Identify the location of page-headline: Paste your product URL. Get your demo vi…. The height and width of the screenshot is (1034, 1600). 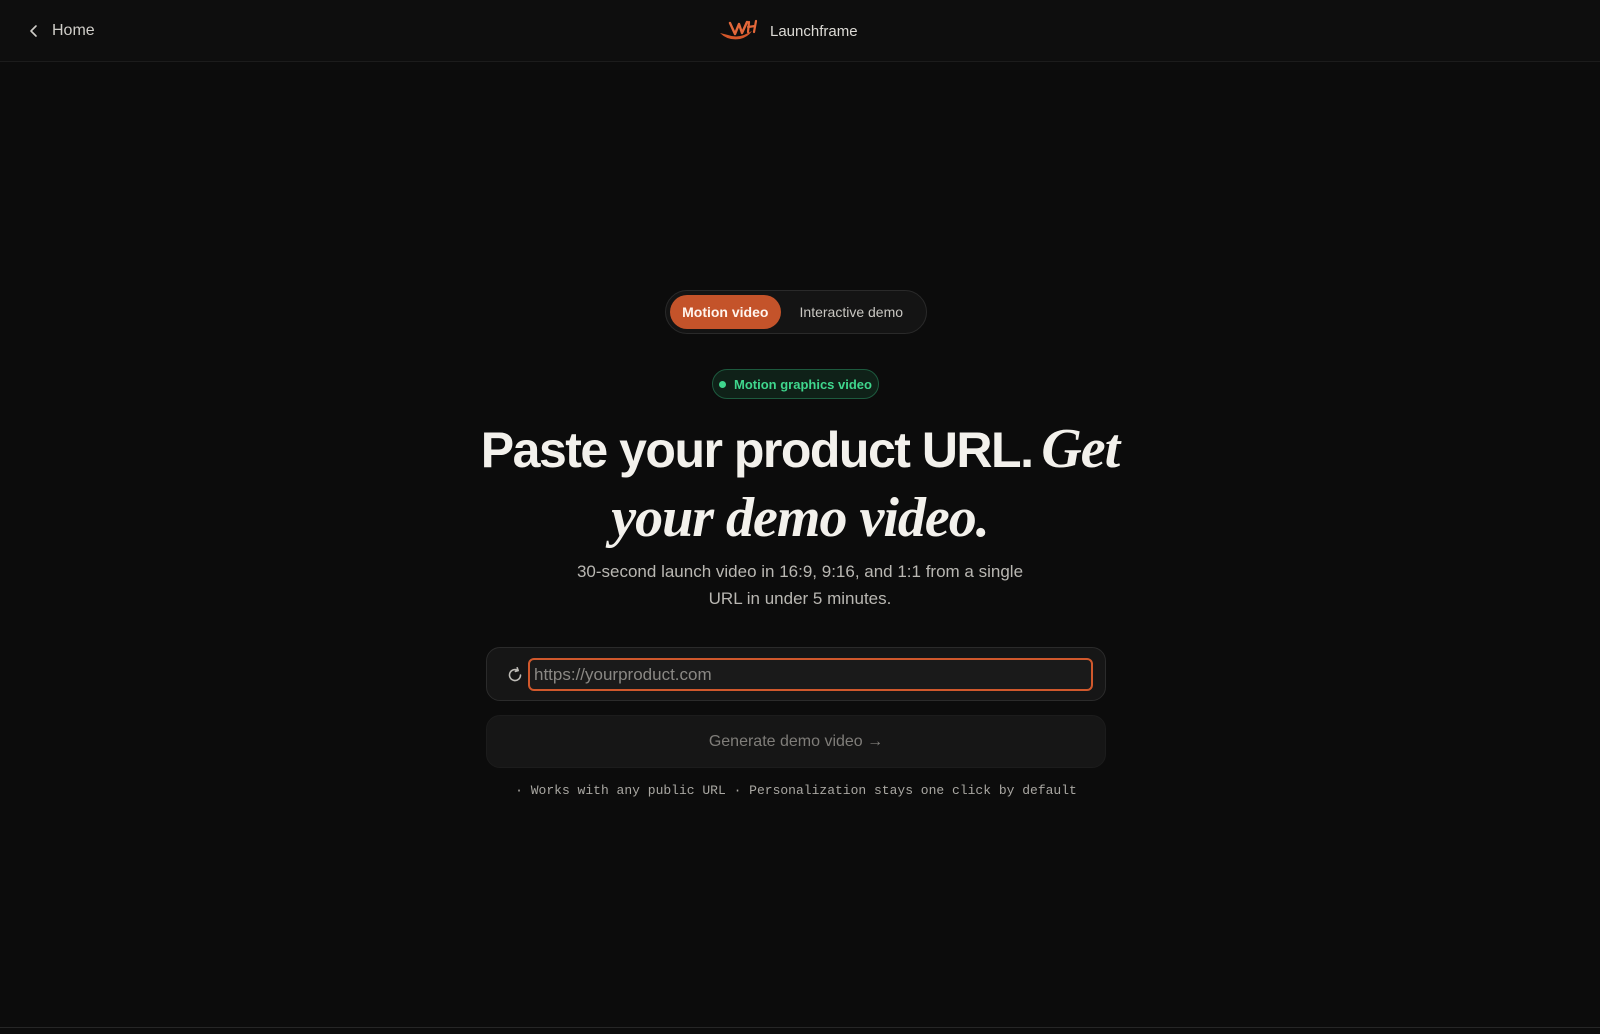
(800, 487).